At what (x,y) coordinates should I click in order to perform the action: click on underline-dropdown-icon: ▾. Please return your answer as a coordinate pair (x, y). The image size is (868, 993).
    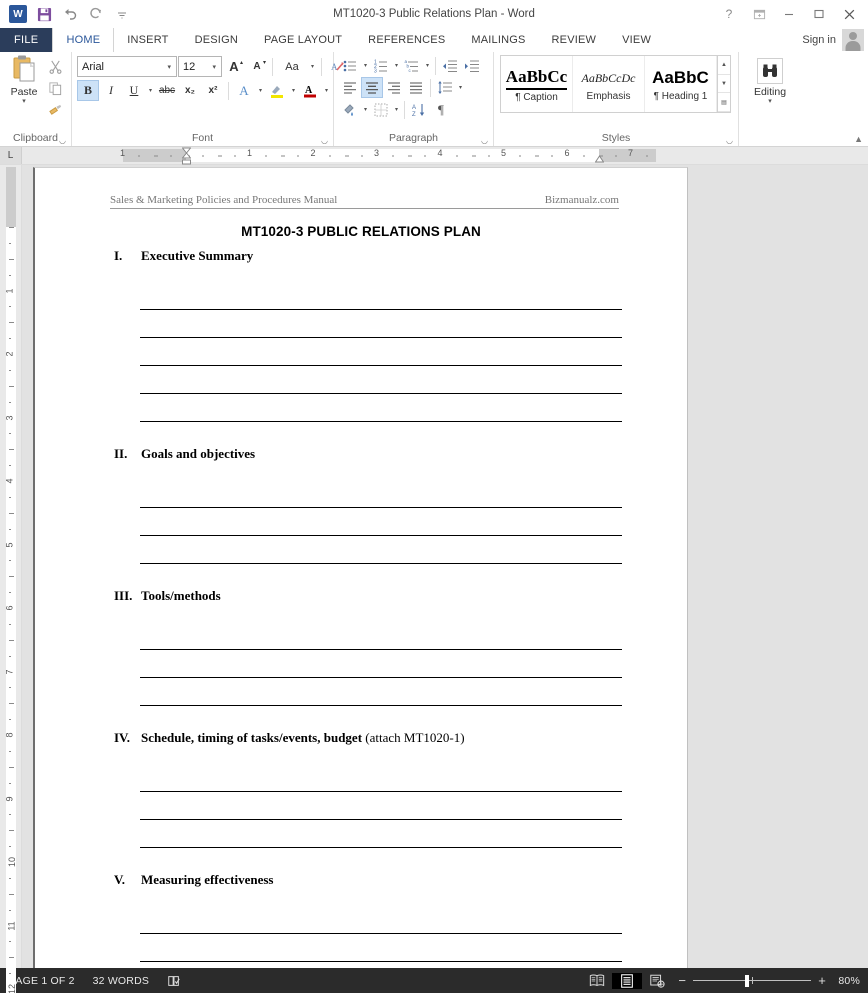
    Looking at the image, I should click on (150, 90).